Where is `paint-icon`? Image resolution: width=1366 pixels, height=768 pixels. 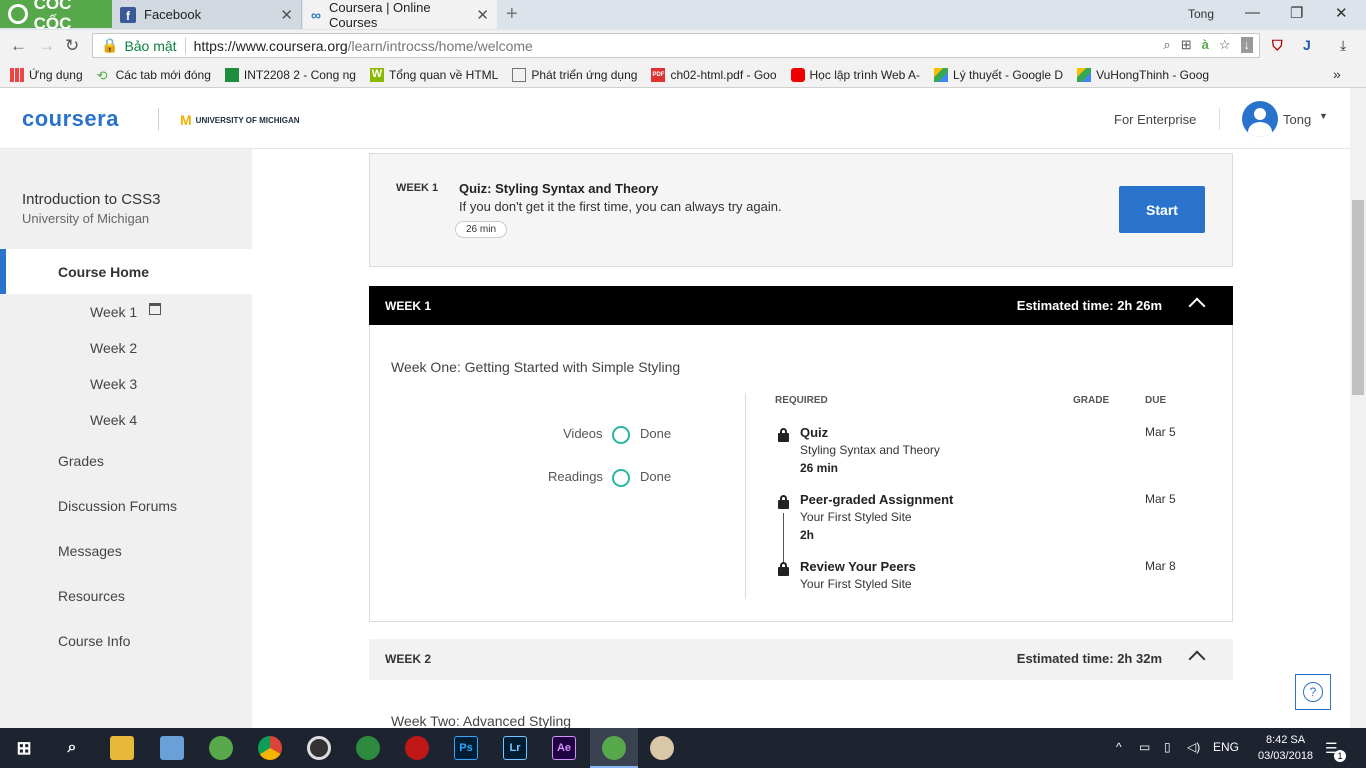 paint-icon is located at coordinates (662, 748).